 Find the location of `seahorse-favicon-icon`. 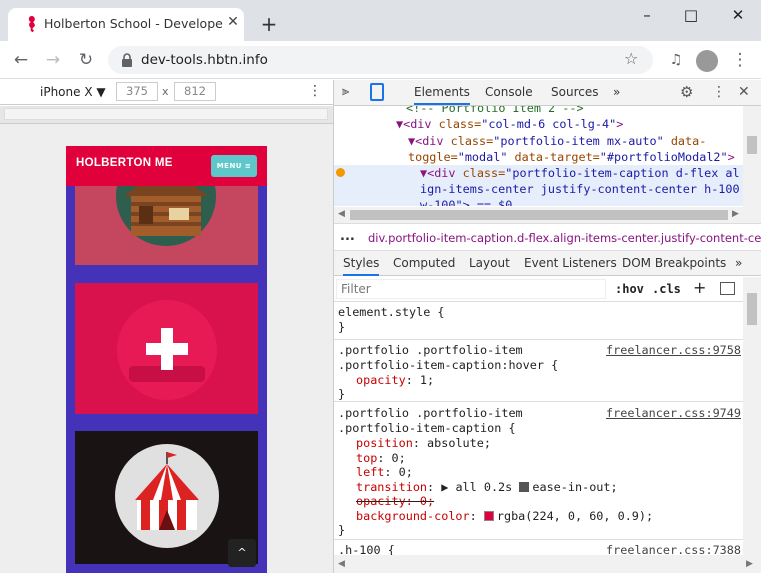

seahorse-favicon-icon is located at coordinates (31, 24).